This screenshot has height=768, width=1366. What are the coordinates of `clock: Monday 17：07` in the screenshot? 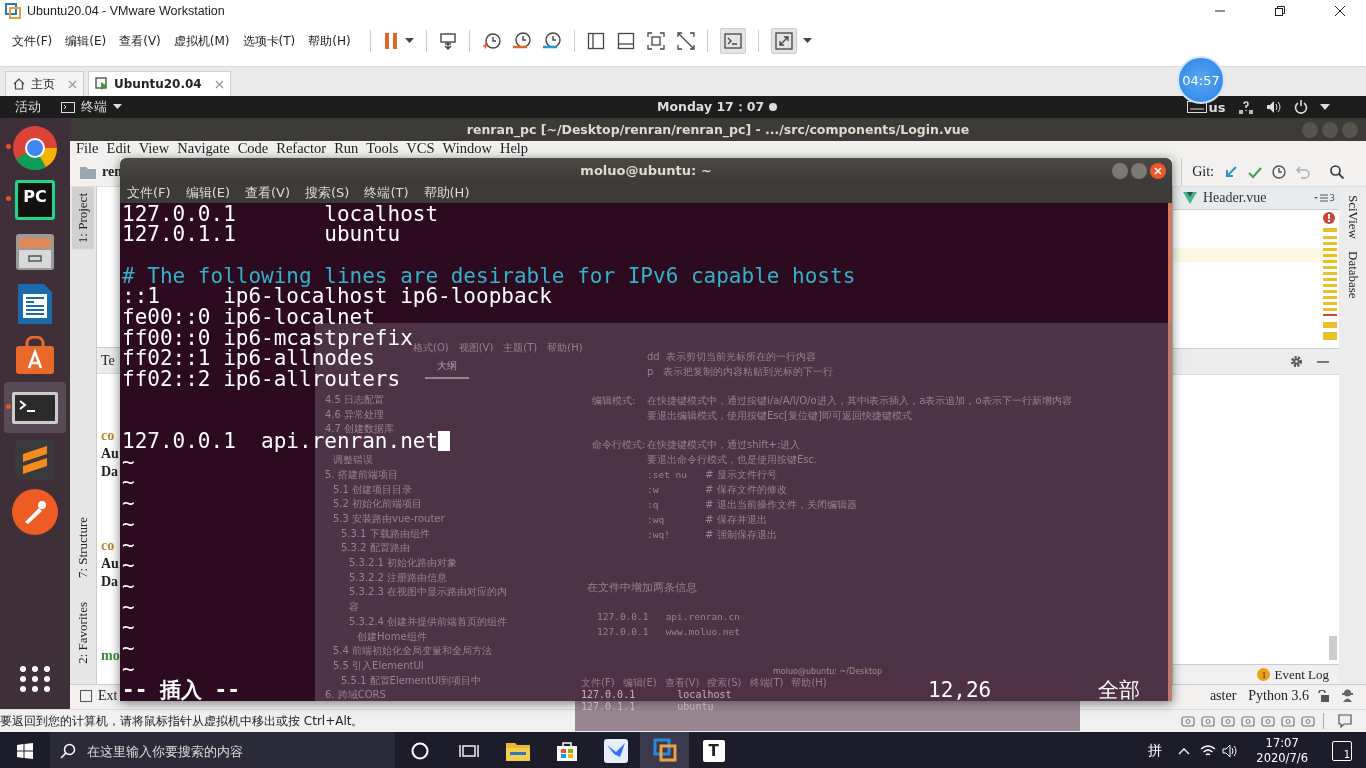 It's located at (717, 107).